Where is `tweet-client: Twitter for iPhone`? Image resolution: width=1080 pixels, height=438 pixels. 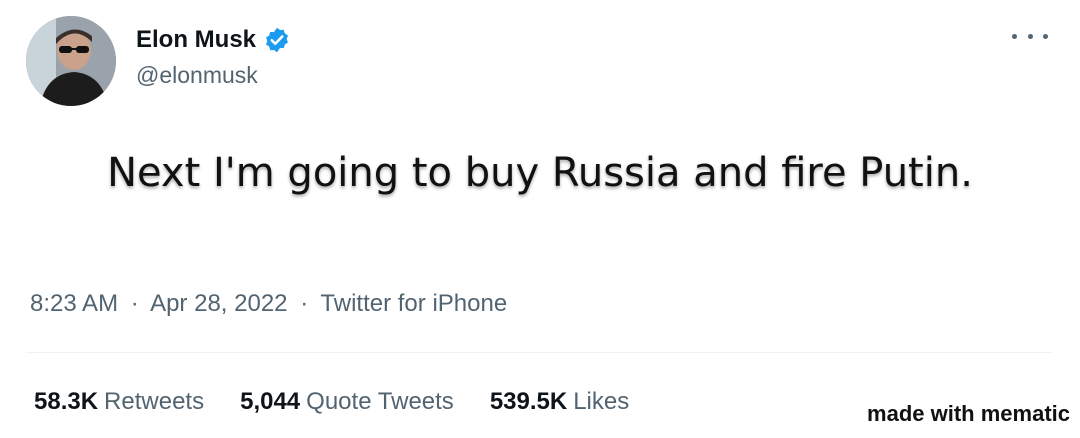 tweet-client: Twitter for iPhone is located at coordinates (413, 303).